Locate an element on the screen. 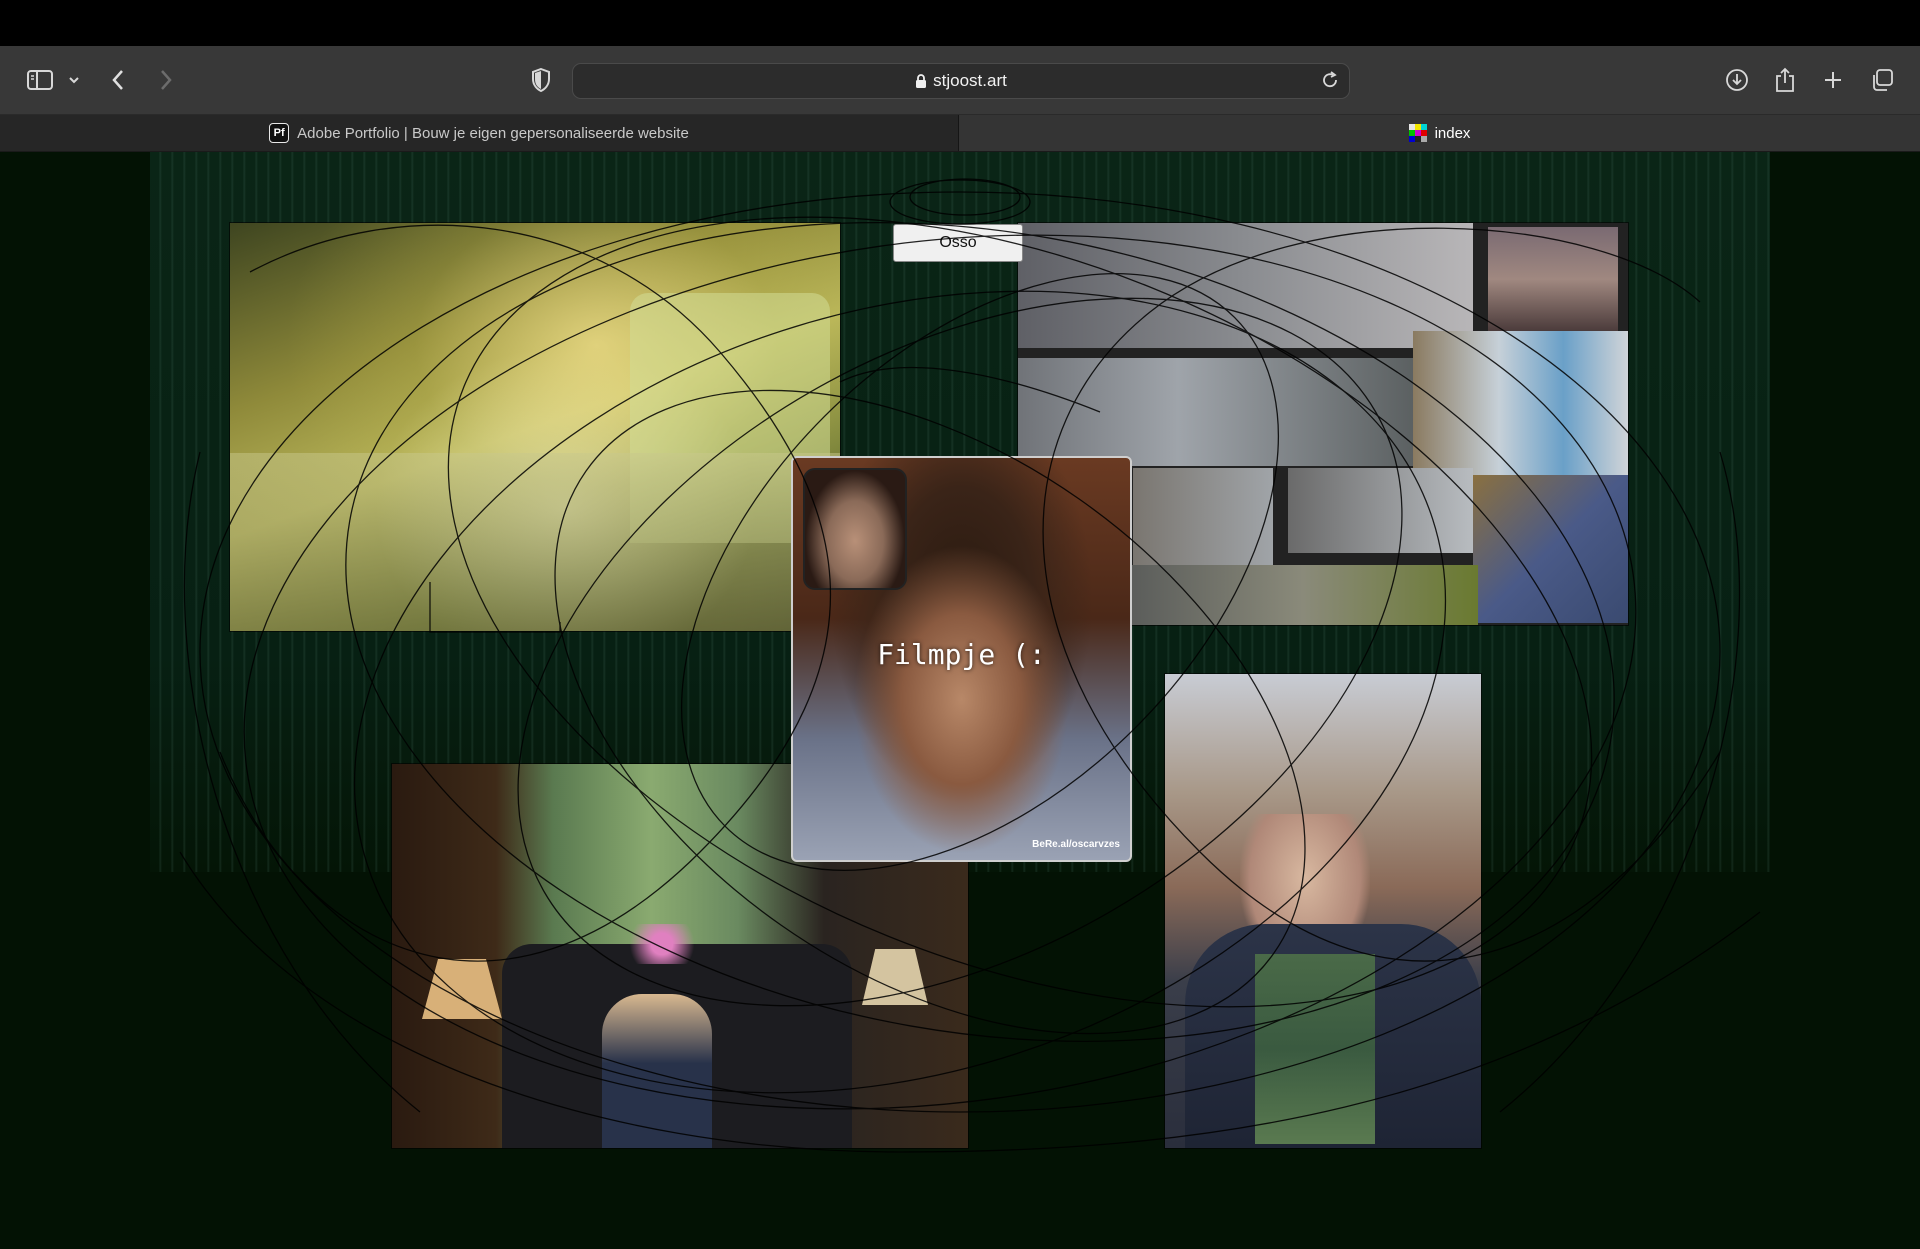 The height and width of the screenshot is (1249, 1920). lock-icon is located at coordinates (921, 81).